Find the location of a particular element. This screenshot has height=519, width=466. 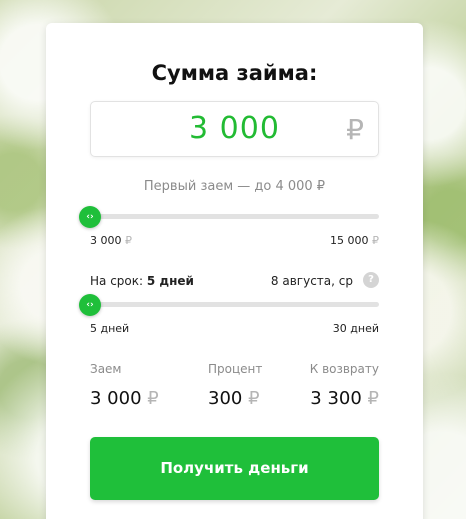

term-slider-track is located at coordinates (234, 304).